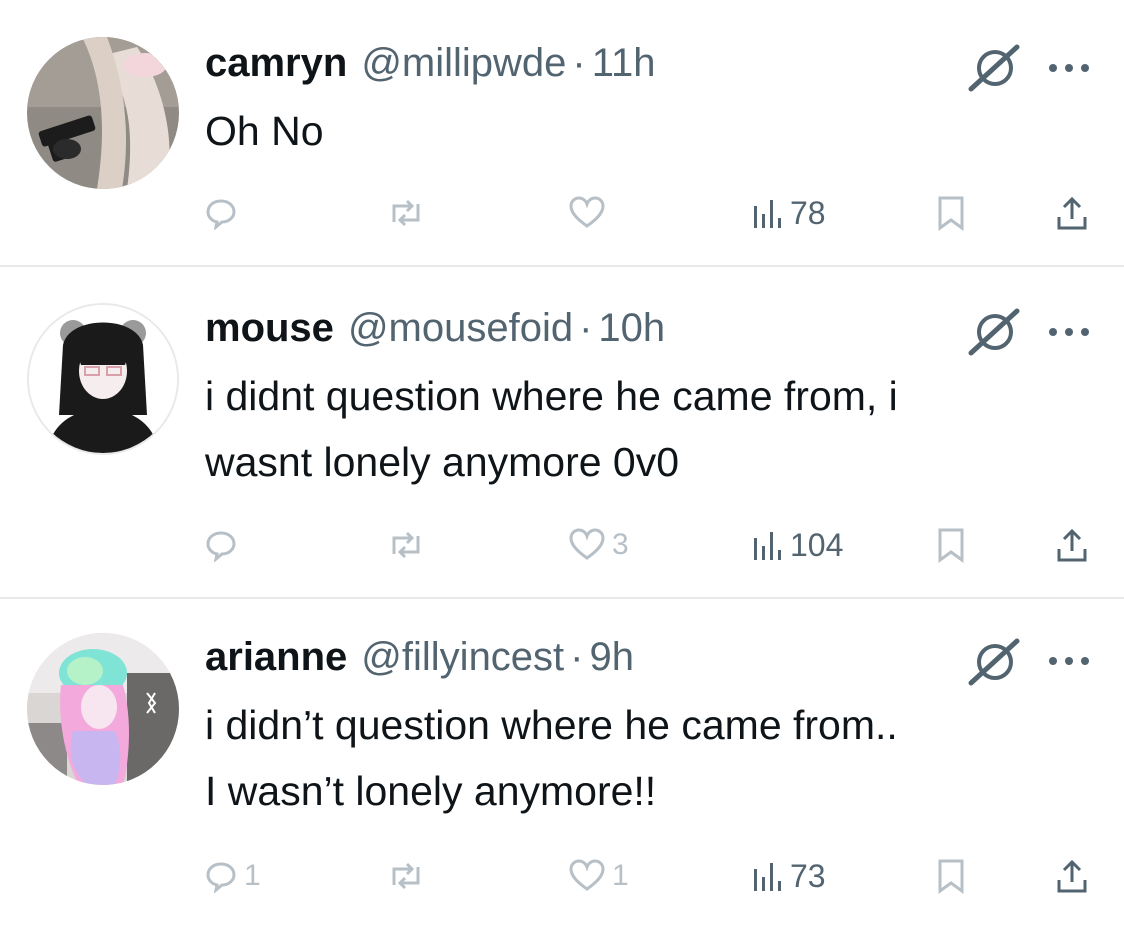 Image resolution: width=1124 pixels, height=927 pixels. I want to click on views-count: 78, so click(808, 212).